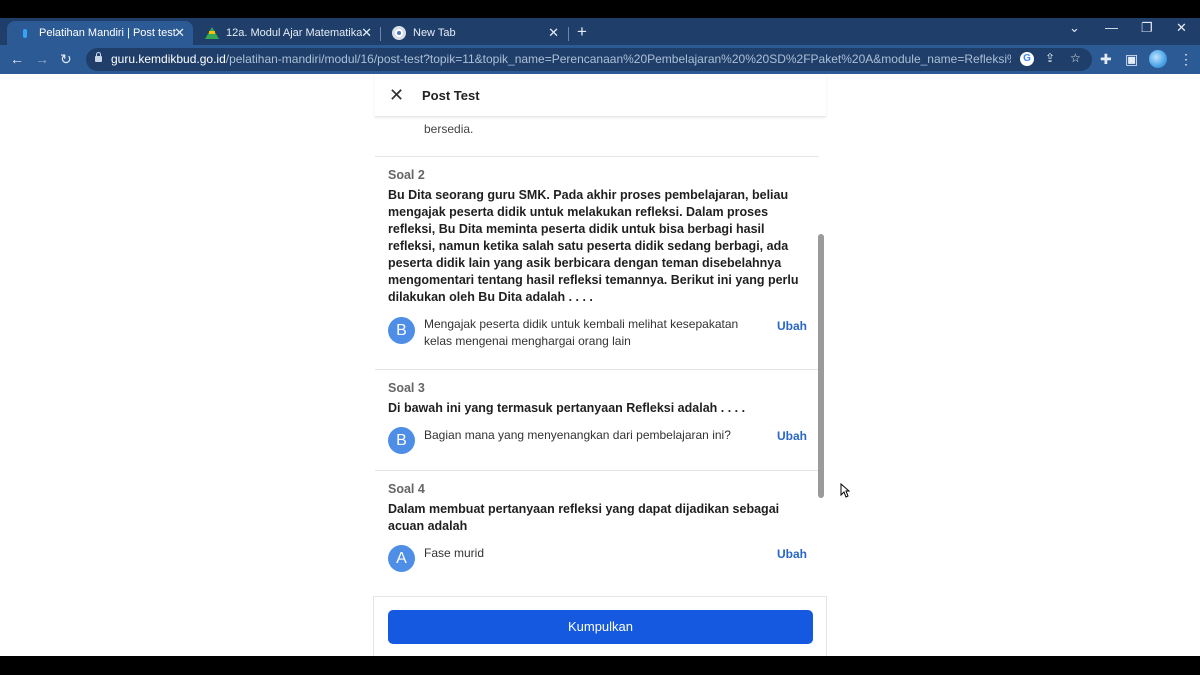 The width and height of the screenshot is (1200, 675). Describe the element at coordinates (42, 59) in the screenshot. I see `forward-arrow-icon: →` at that location.